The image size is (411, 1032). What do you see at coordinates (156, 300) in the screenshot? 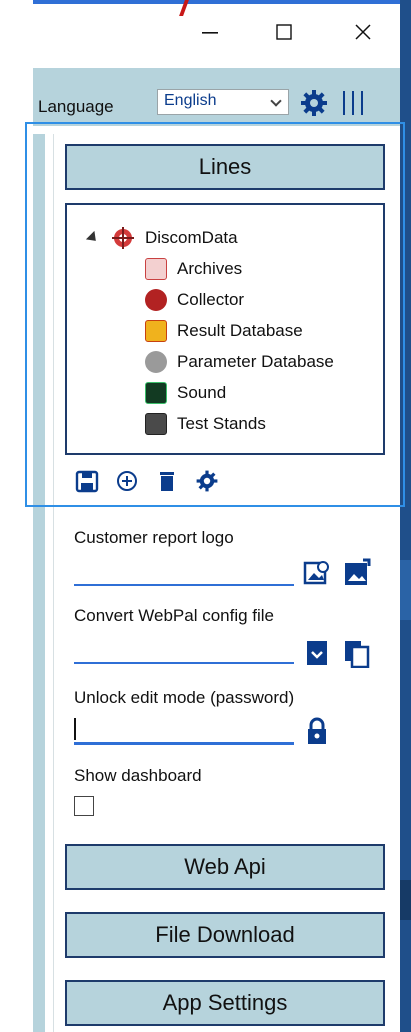
I see `collector-icon` at bounding box center [156, 300].